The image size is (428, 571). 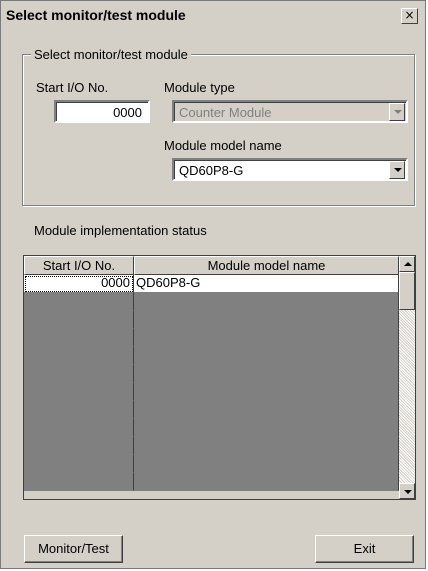 What do you see at coordinates (409, 16) in the screenshot?
I see `close-button: ×` at bounding box center [409, 16].